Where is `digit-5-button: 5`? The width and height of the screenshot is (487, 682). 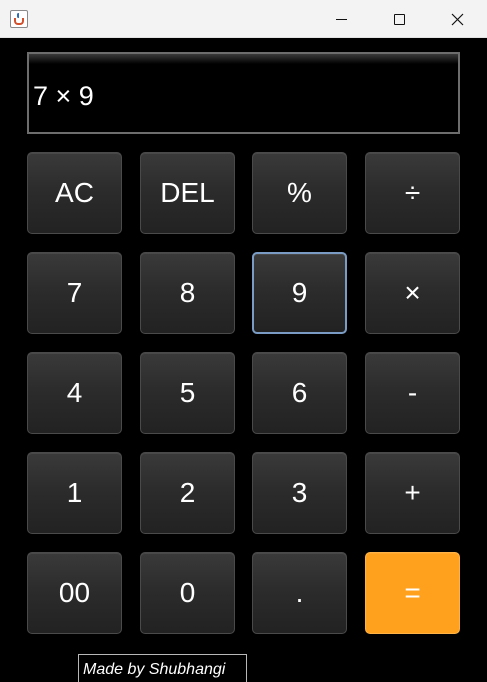
digit-5-button: 5 is located at coordinates (187, 393).